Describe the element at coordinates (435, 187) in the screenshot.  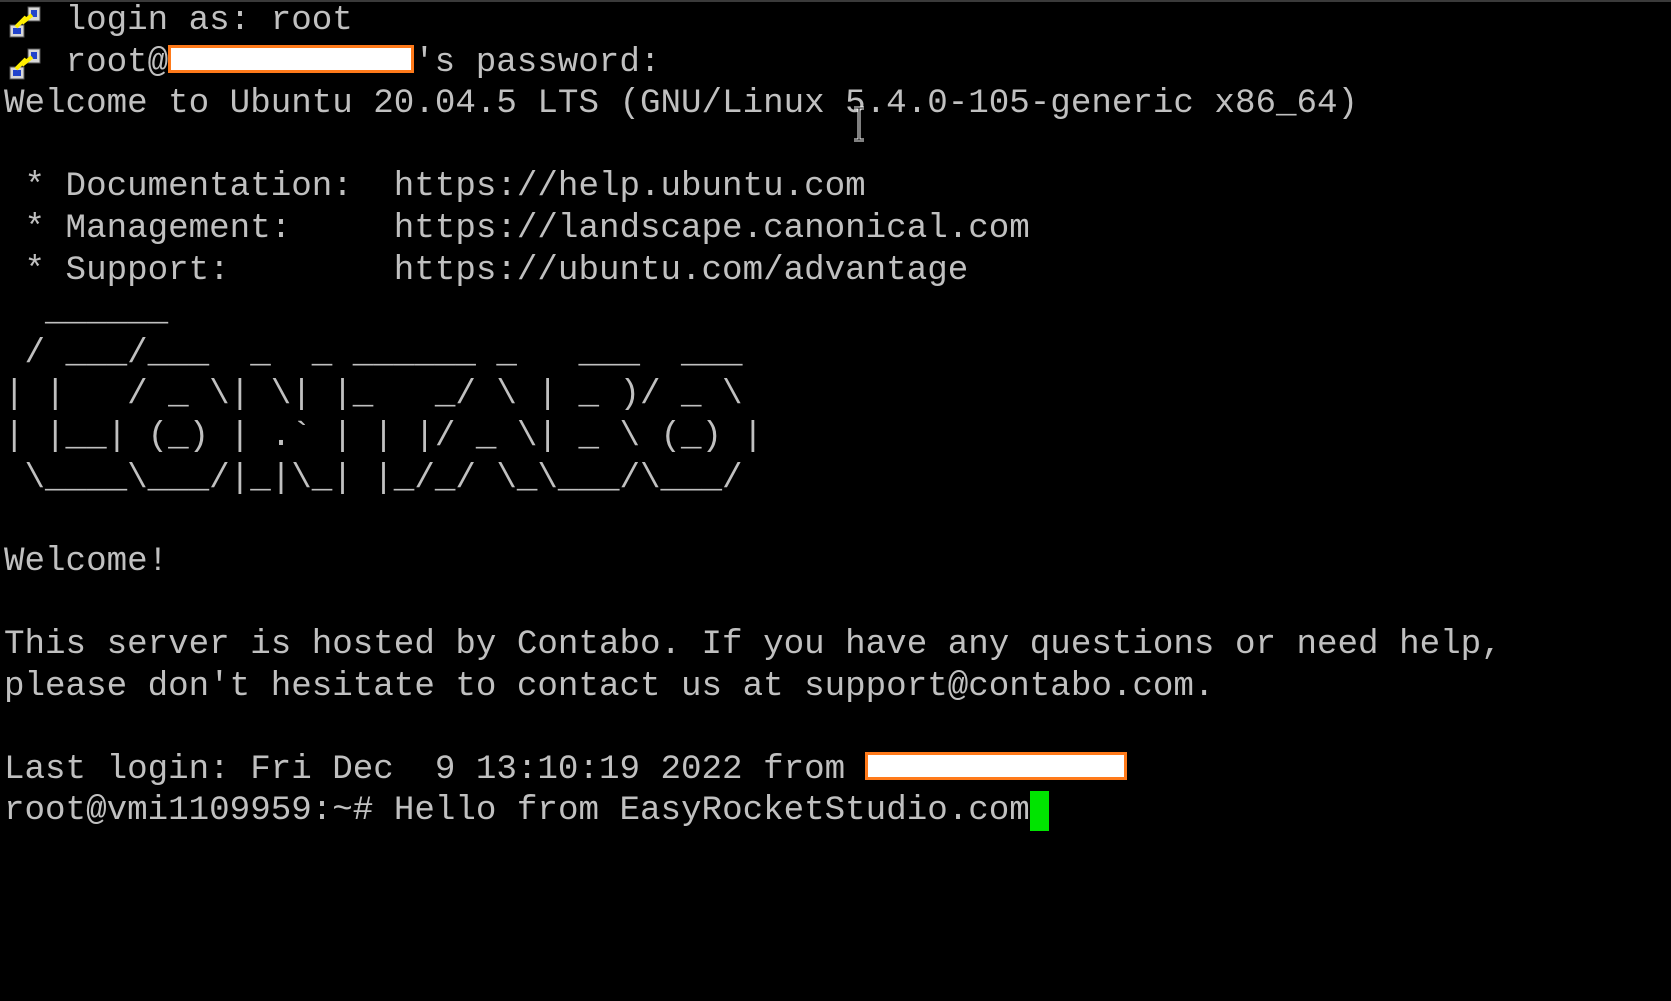
I see `motd-documentation: * Documentation: https://help.ubuntu.com` at that location.